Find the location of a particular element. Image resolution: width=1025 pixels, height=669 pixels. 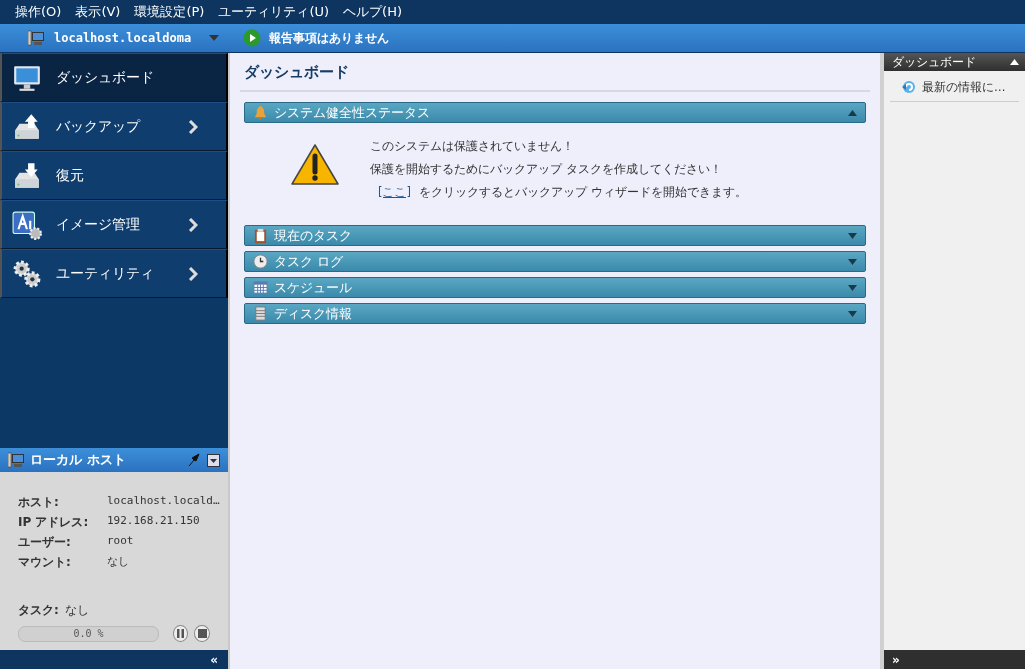

drive-download-icon is located at coordinates (27, 175).